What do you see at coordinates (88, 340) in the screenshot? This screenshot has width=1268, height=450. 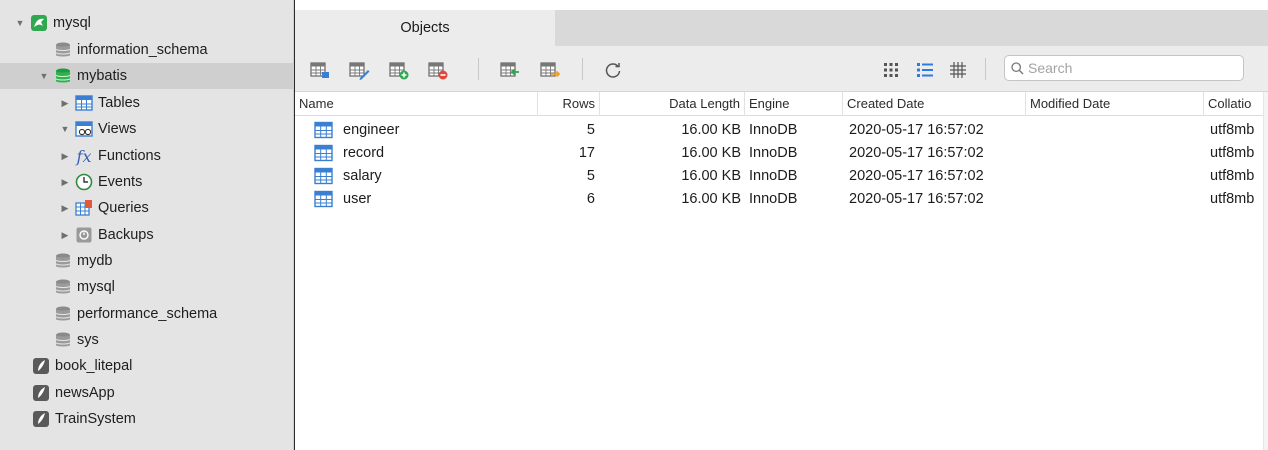 I see `sidebar-db-label: sys` at bounding box center [88, 340].